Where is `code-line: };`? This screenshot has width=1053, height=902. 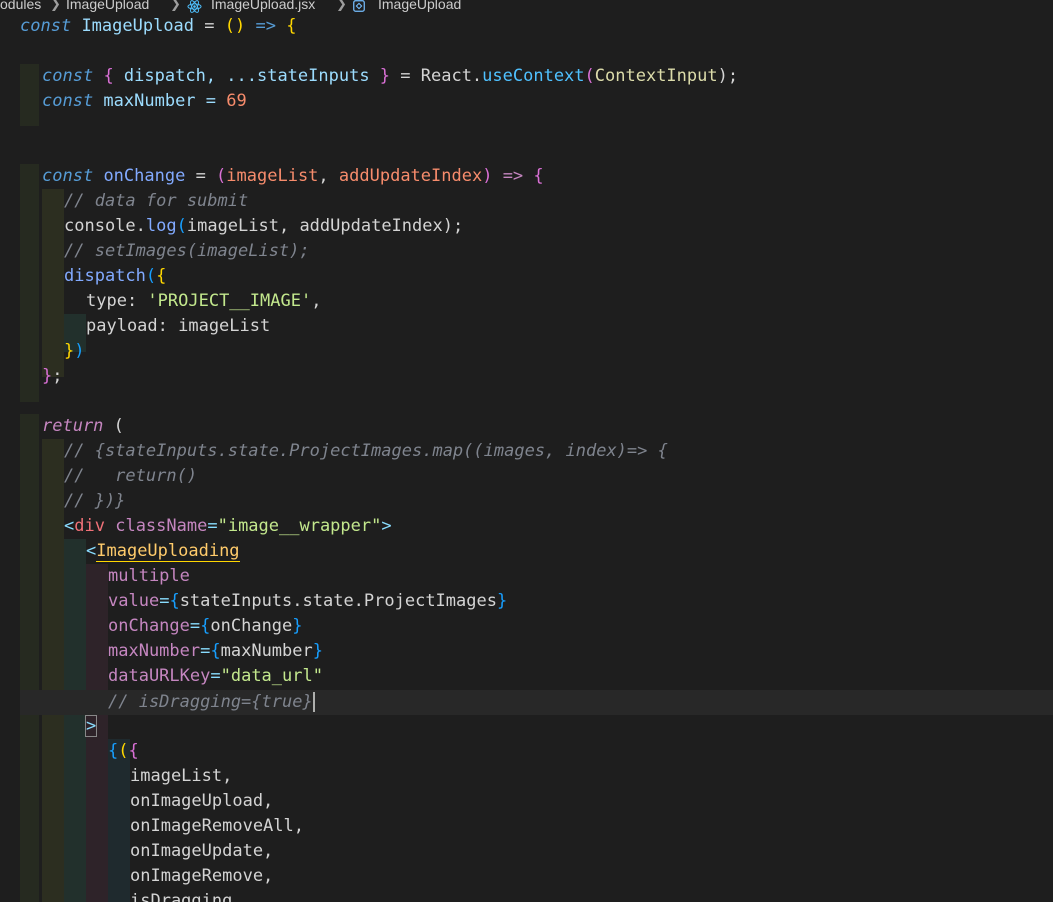 code-line: }; is located at coordinates (52, 376).